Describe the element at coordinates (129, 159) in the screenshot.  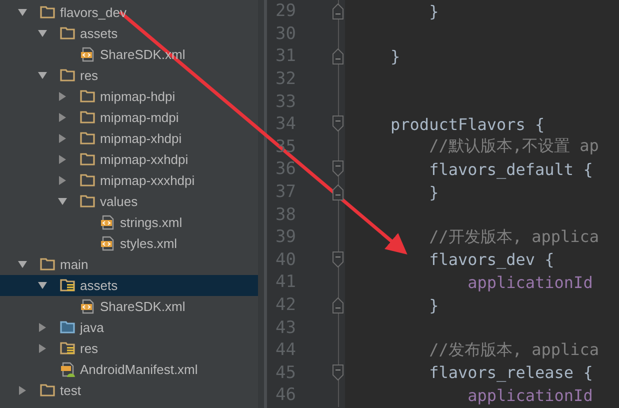
I see `tree-item: mipmap-xxhdpi` at that location.